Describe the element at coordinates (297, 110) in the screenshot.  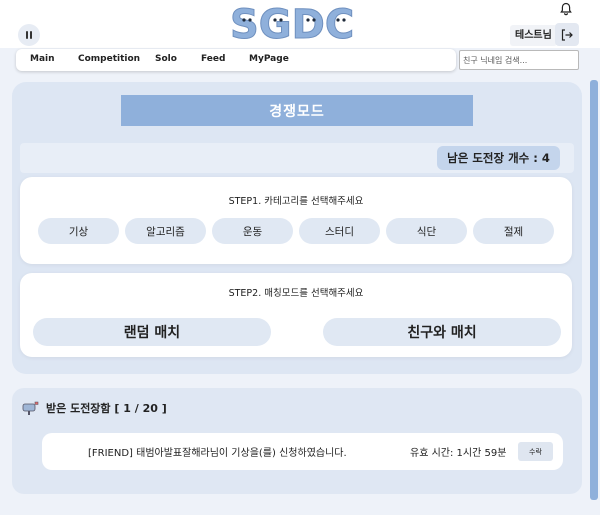
I see `page-title: 경쟁모드` at that location.